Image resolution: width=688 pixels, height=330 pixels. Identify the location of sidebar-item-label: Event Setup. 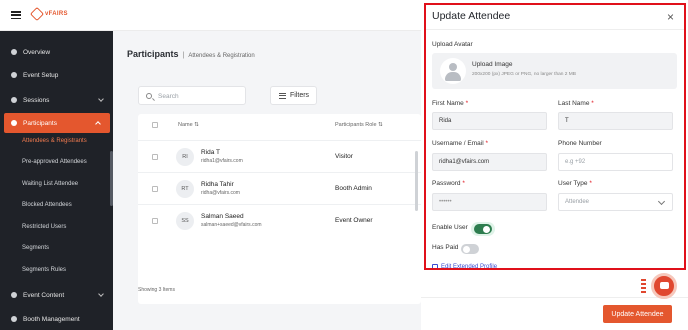
(41, 75).